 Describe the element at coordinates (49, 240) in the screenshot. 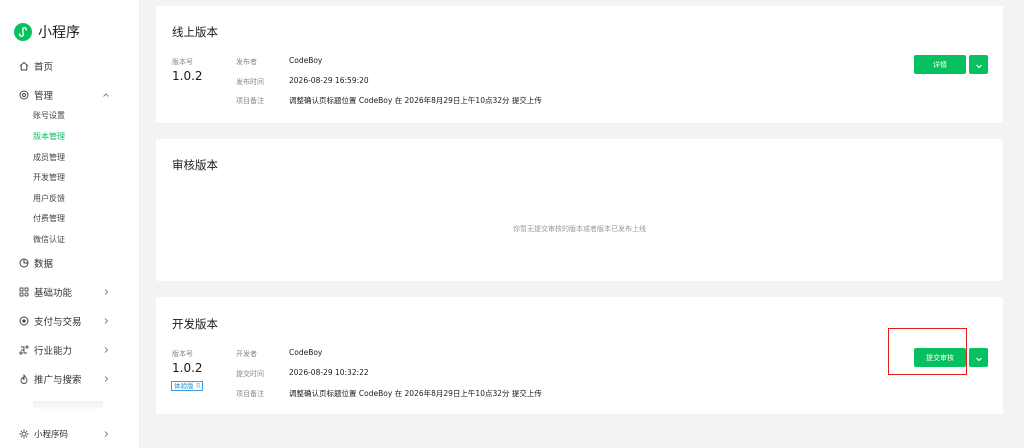

I see `sidebar-item-wechat-certification: 微信认证` at that location.